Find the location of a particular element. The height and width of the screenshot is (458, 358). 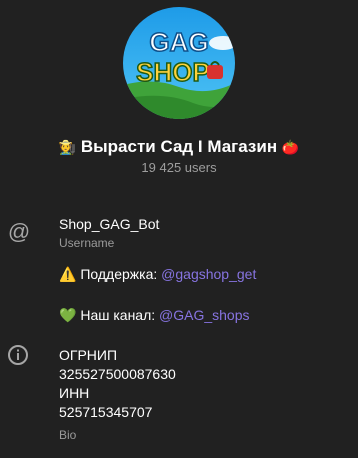

logo-text-top: GAG is located at coordinates (178, 42).